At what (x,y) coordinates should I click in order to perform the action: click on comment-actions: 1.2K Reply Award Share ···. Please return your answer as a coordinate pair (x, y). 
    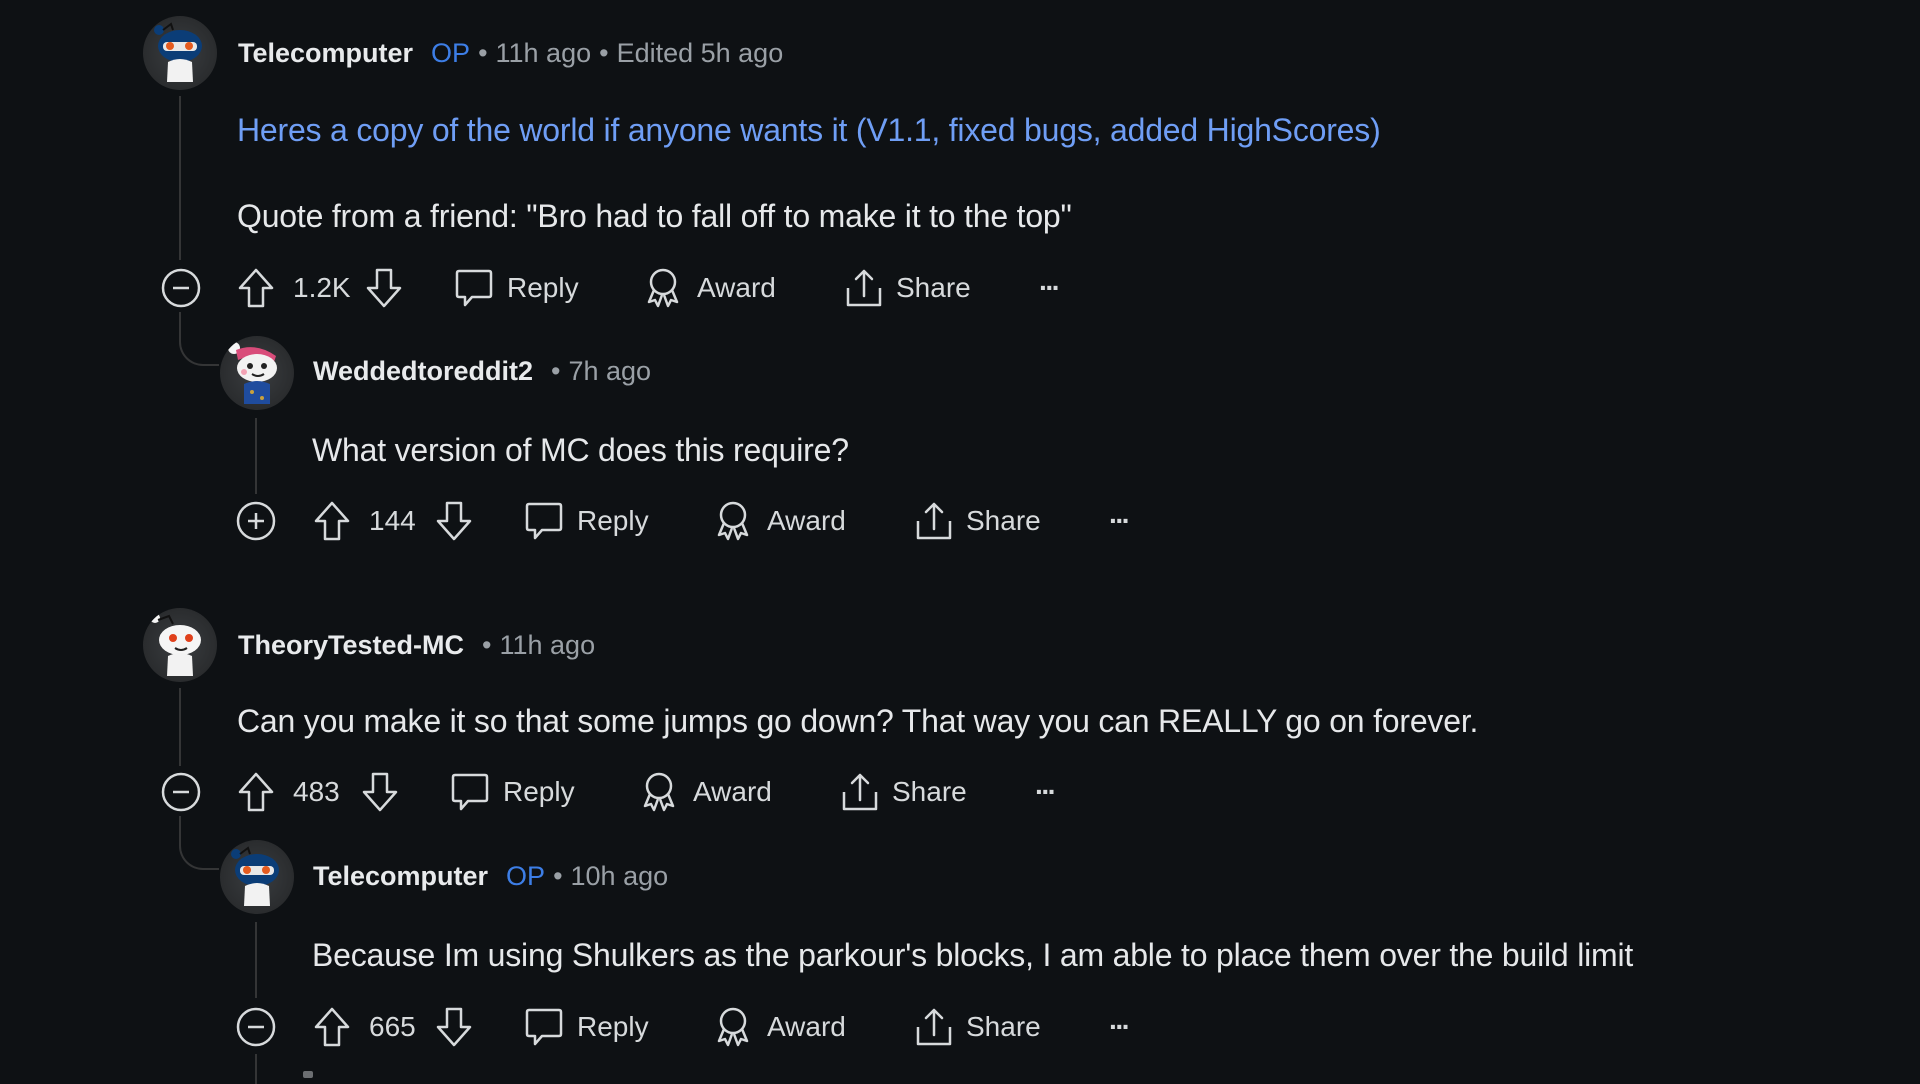
    Looking at the image, I should click on (706, 288).